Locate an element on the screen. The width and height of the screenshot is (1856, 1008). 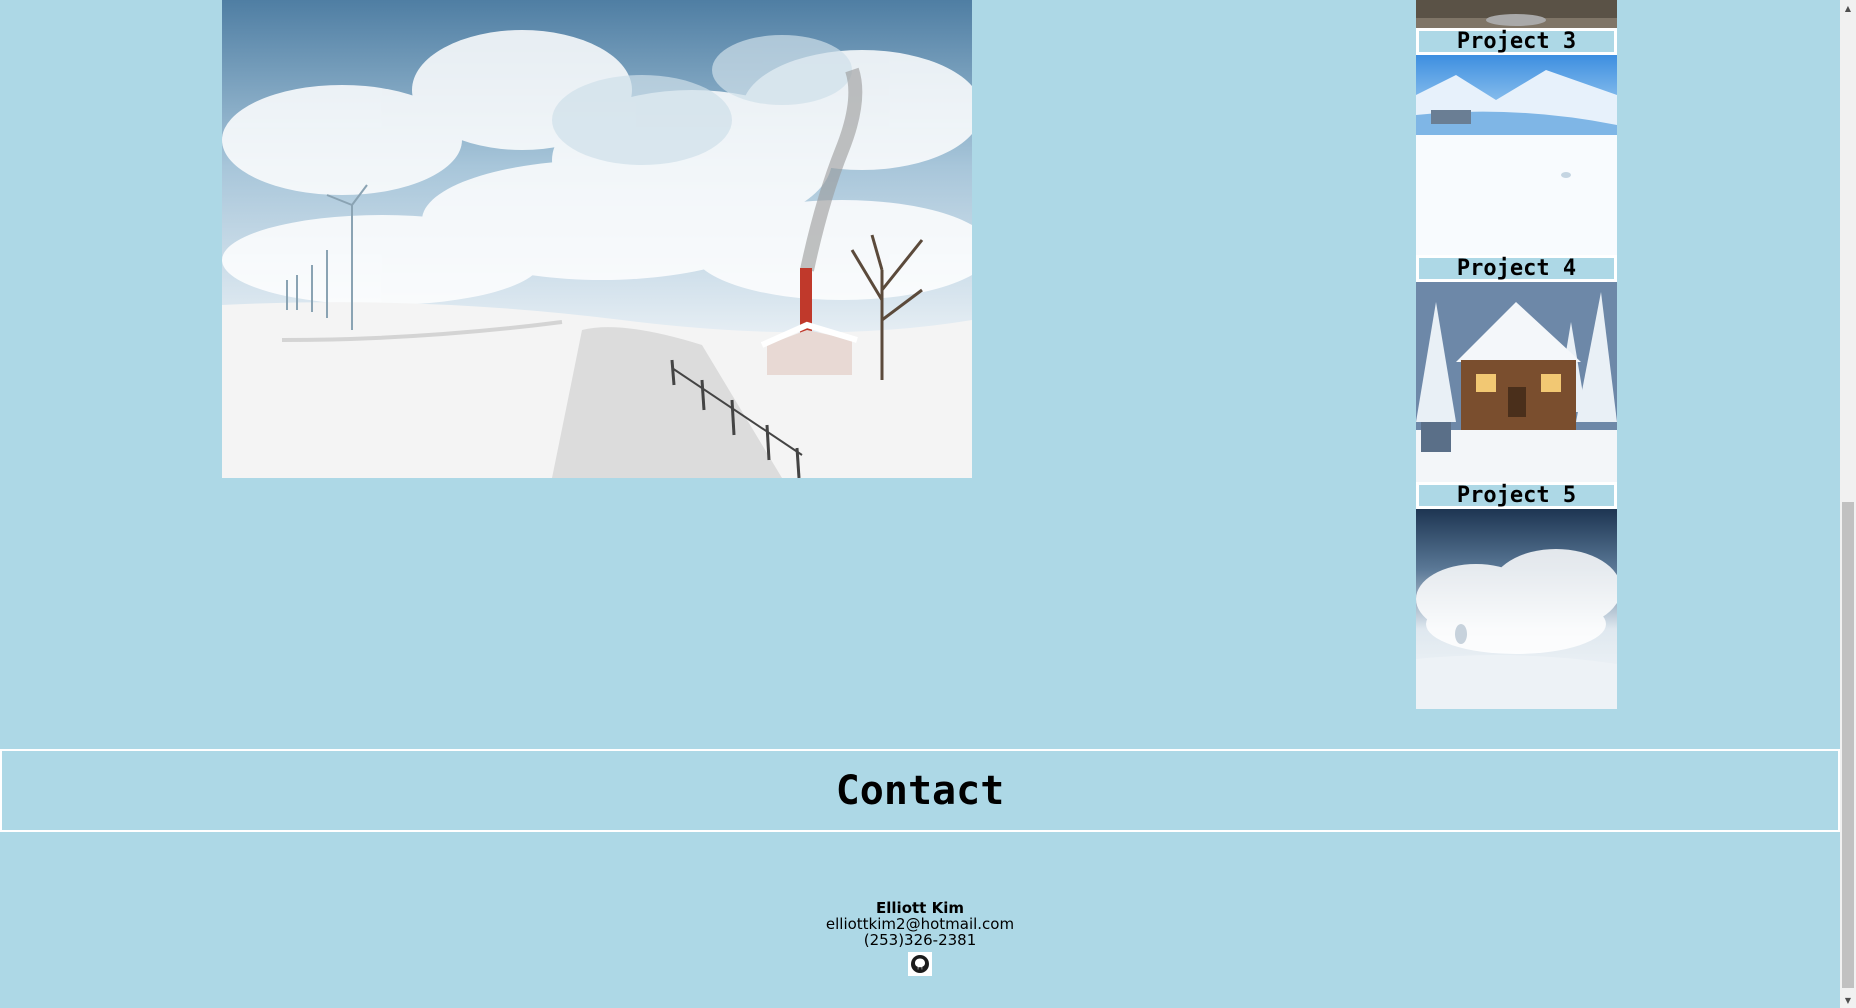
project-5-image is located at coordinates (1516, 609).